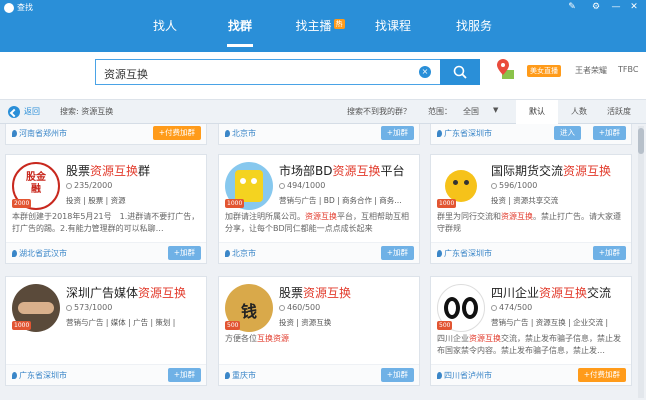 This screenshot has width=646, height=400. I want to click on settings-icon: ⚙, so click(596, 7).